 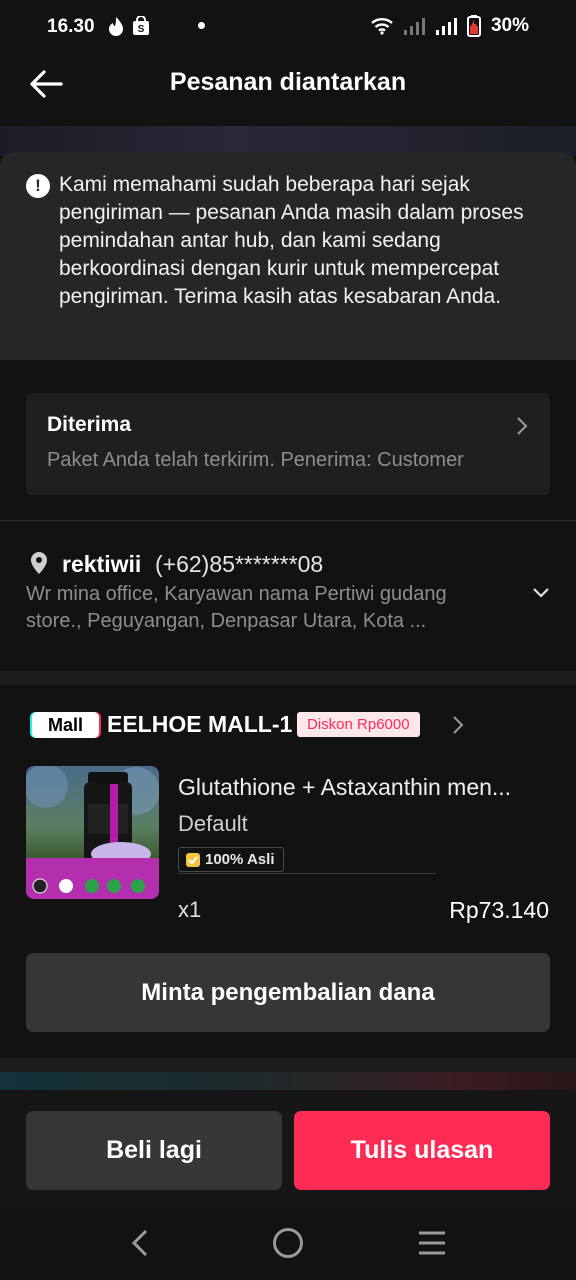 What do you see at coordinates (102, 564) in the screenshot?
I see `recipient-name: rektiwii` at bounding box center [102, 564].